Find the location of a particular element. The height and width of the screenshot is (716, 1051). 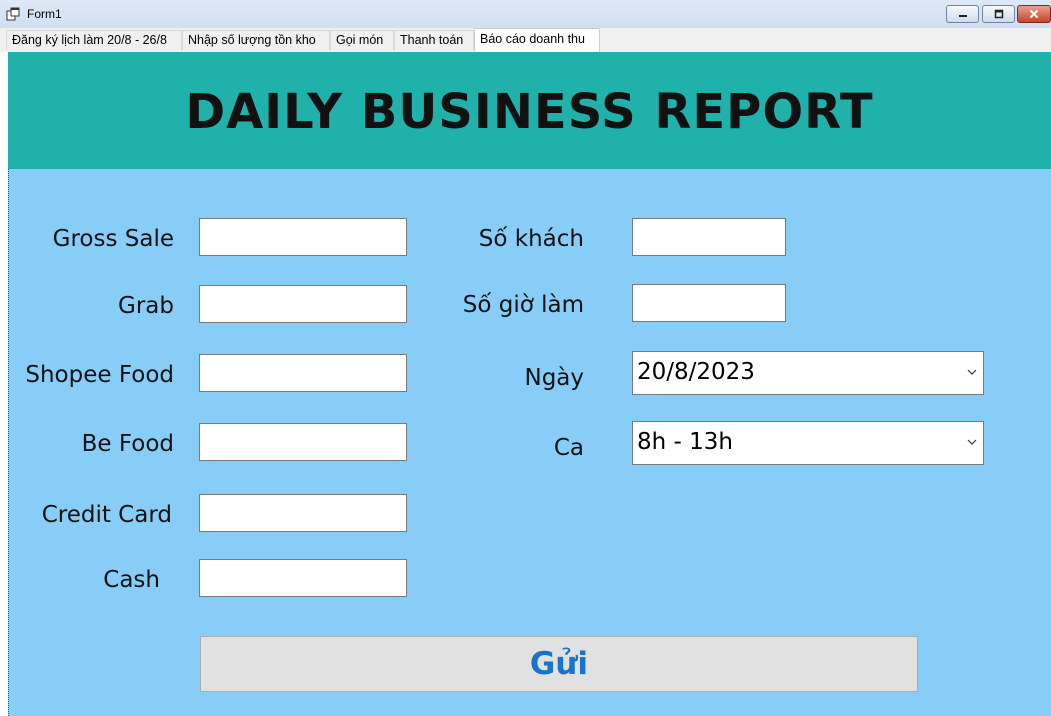

cash-label: Cash is located at coordinates (131, 580).